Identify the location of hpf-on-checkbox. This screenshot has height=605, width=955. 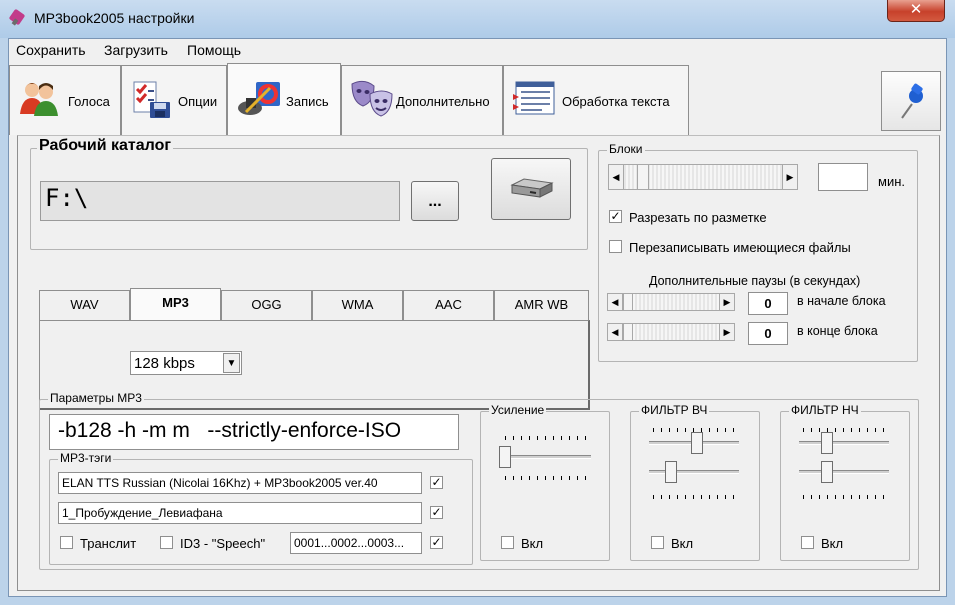
(657, 542).